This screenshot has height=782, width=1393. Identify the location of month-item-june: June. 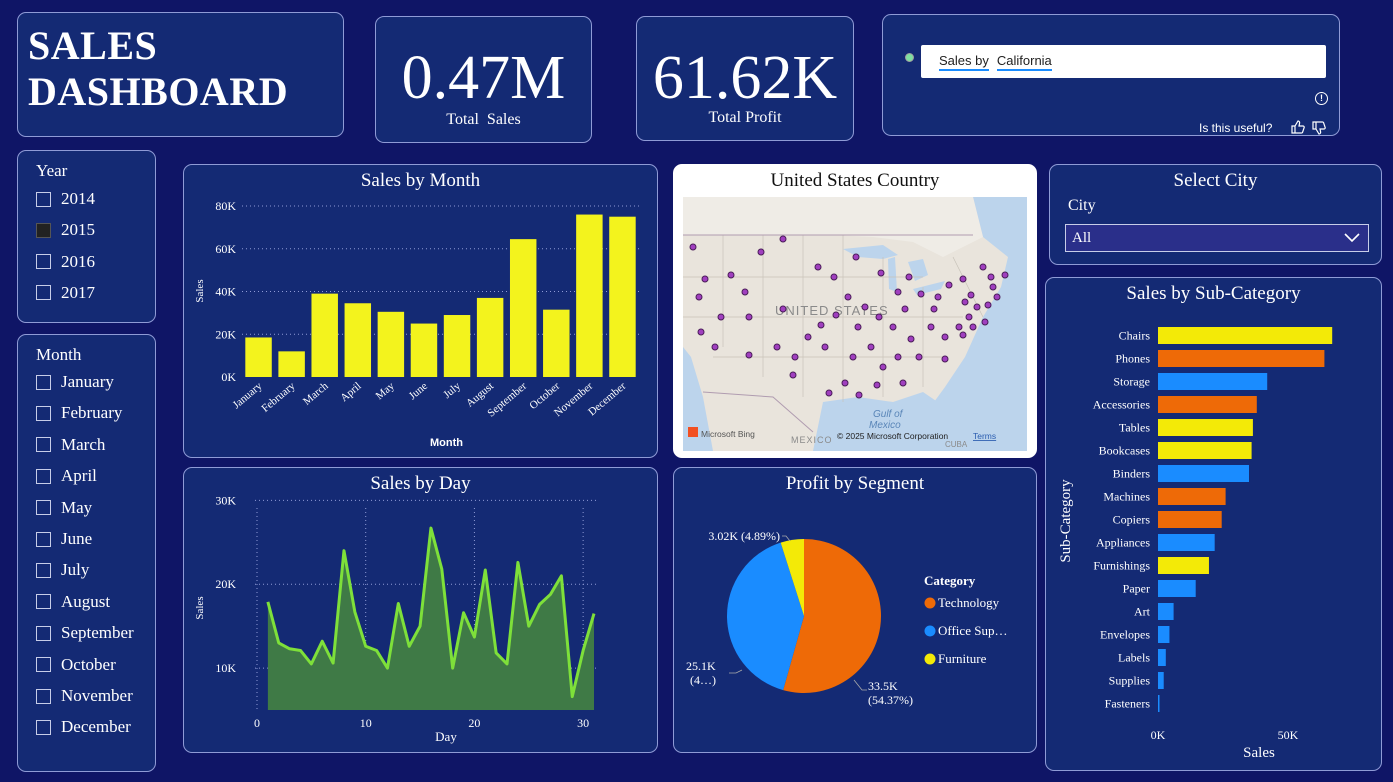
(64, 539).